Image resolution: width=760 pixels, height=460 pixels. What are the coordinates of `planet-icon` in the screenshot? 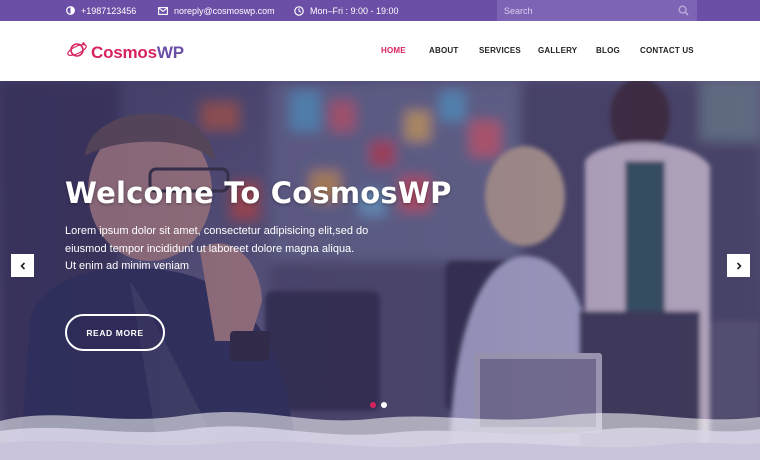 It's located at (77, 52).